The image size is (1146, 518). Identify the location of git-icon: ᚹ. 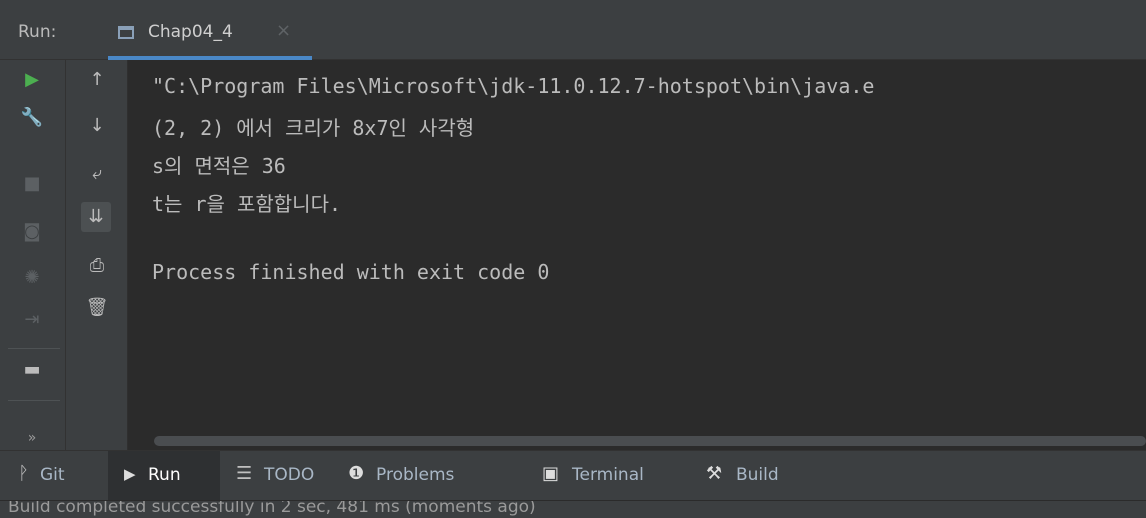
(23, 473).